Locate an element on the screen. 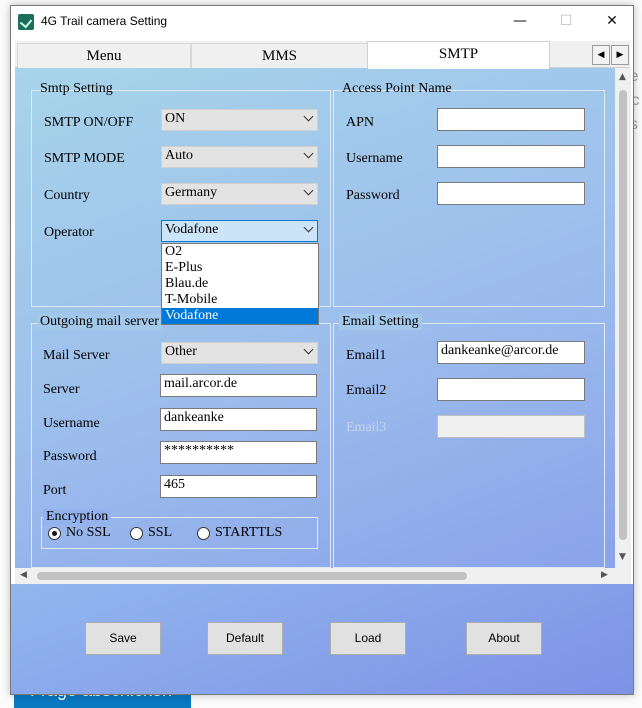 The height and width of the screenshot is (708, 642). smtp-mode-value: Auto is located at coordinates (179, 155).